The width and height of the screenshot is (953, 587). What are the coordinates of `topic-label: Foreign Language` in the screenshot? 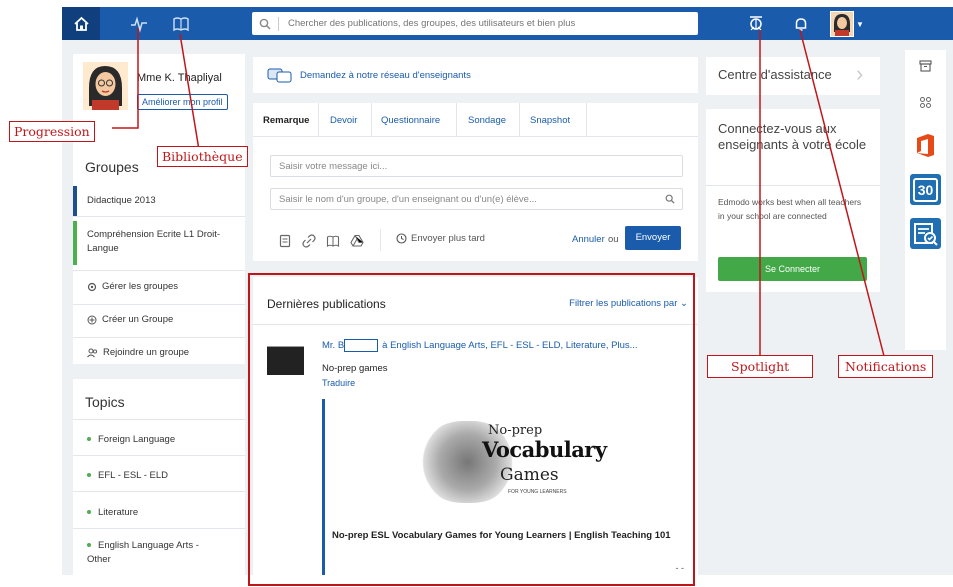 It's located at (137, 439).